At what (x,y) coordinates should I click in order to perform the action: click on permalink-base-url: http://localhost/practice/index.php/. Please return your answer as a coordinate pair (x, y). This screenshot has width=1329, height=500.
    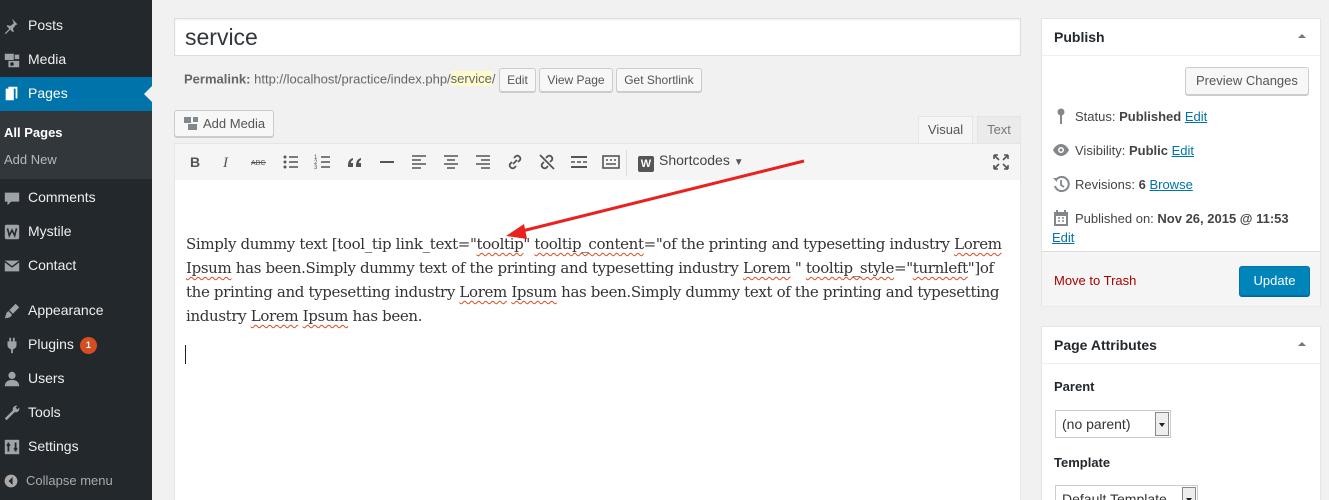
    Looking at the image, I should click on (352, 79).